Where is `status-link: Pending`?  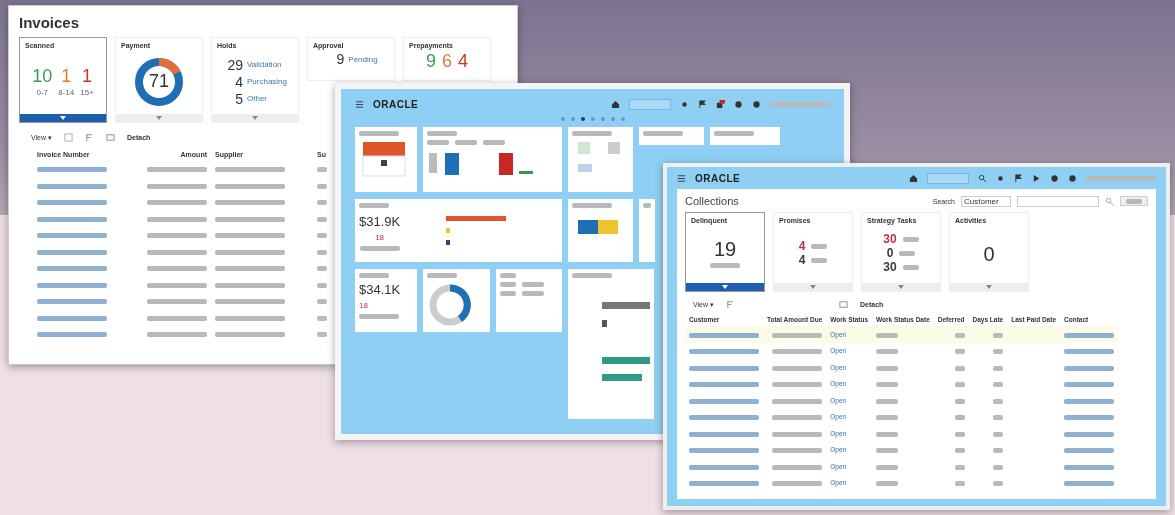
status-link: Pending is located at coordinates (363, 59).